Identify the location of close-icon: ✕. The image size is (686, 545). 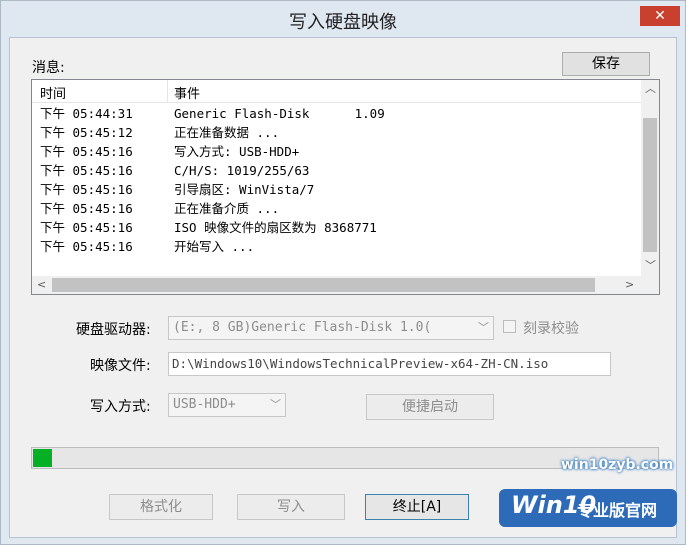
(660, 16).